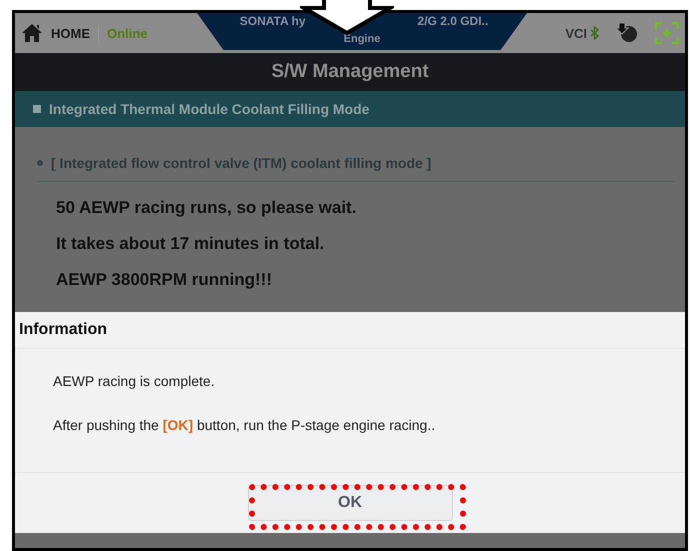 The height and width of the screenshot is (551, 691). I want to click on ok-button: OK, so click(350, 503).